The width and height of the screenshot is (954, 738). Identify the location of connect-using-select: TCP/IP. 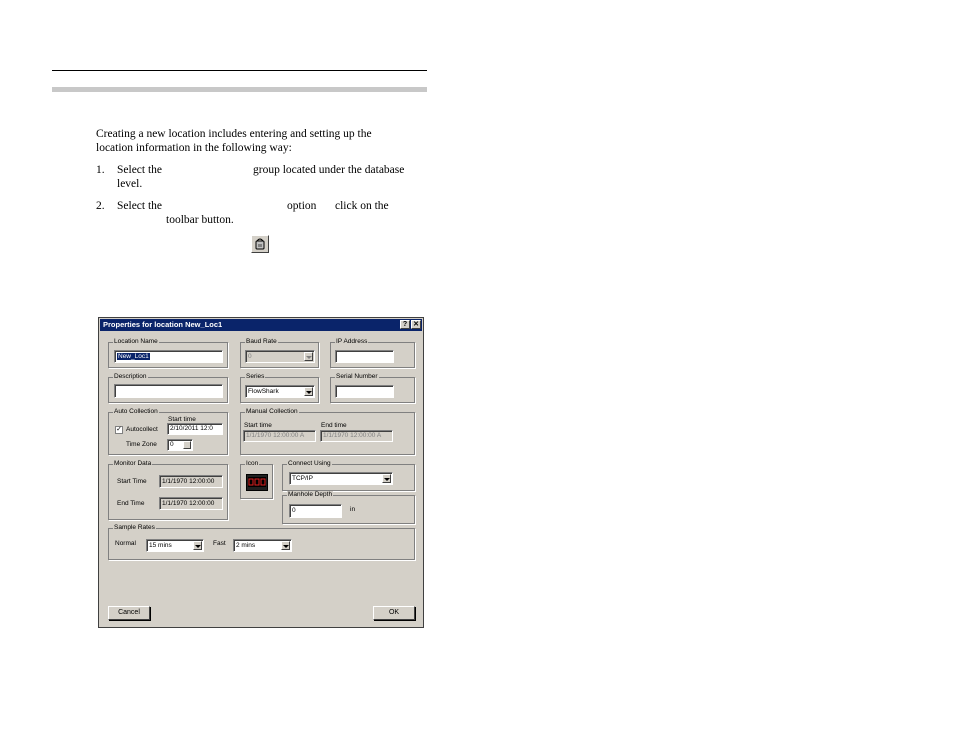
(341, 478).